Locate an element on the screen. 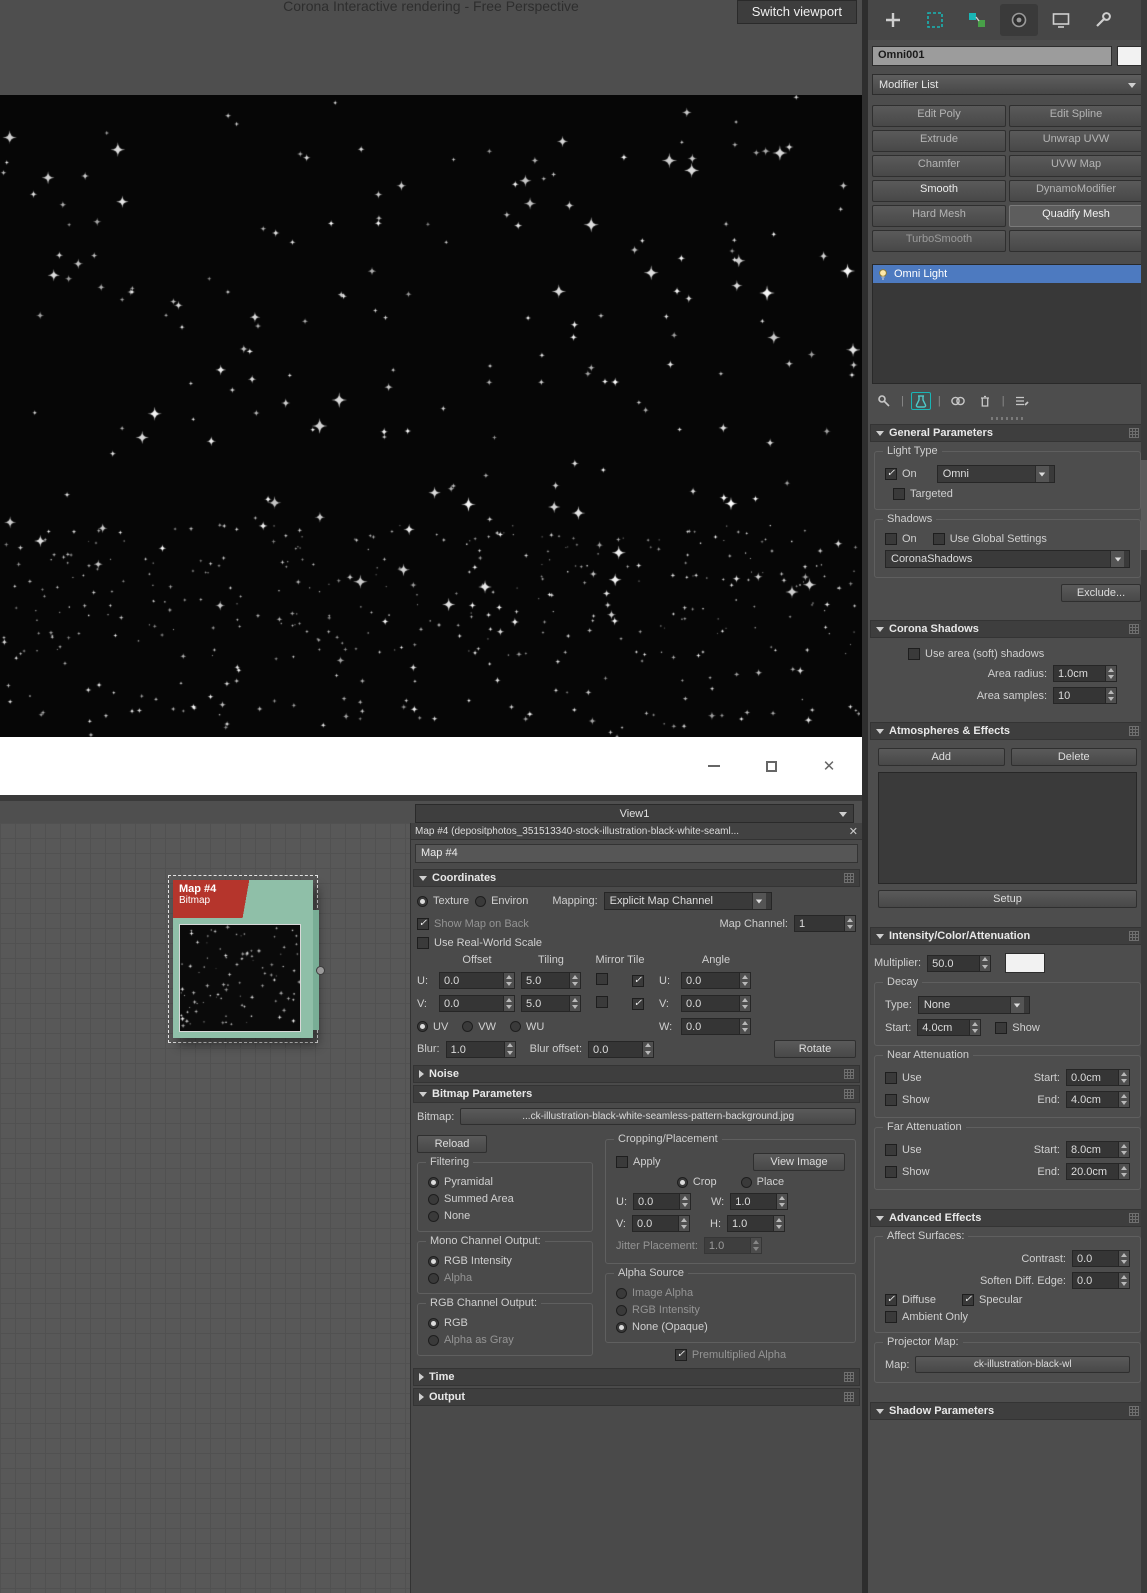 The width and height of the screenshot is (1147, 1593). rotate-button: Rotate is located at coordinates (815, 1049).